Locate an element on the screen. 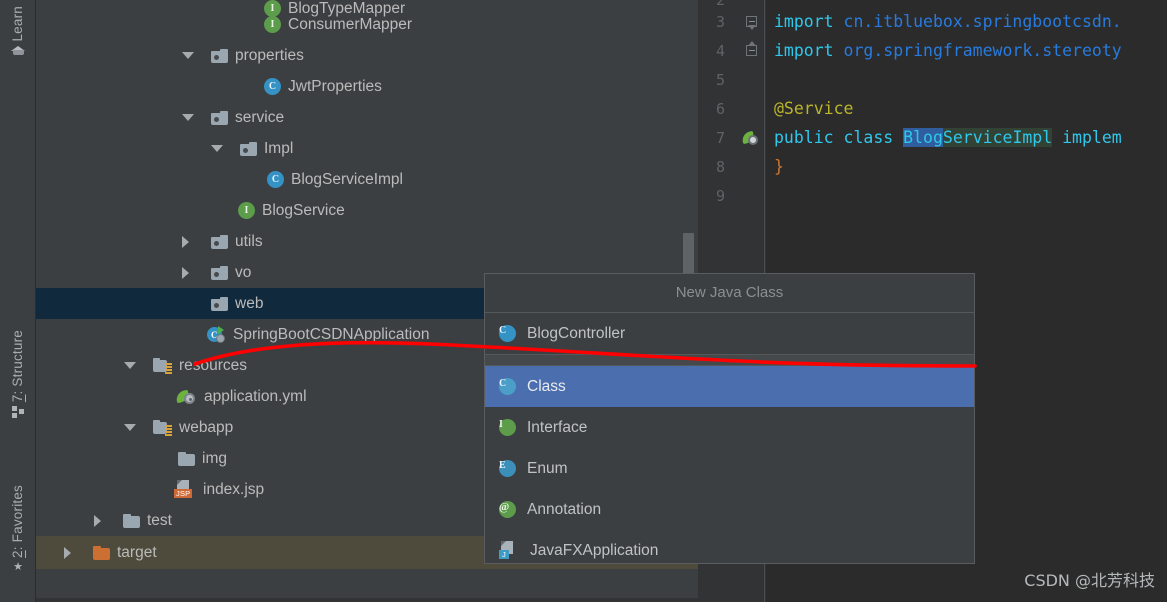 The image size is (1167, 602). tree-row-label: utils is located at coordinates (249, 241).